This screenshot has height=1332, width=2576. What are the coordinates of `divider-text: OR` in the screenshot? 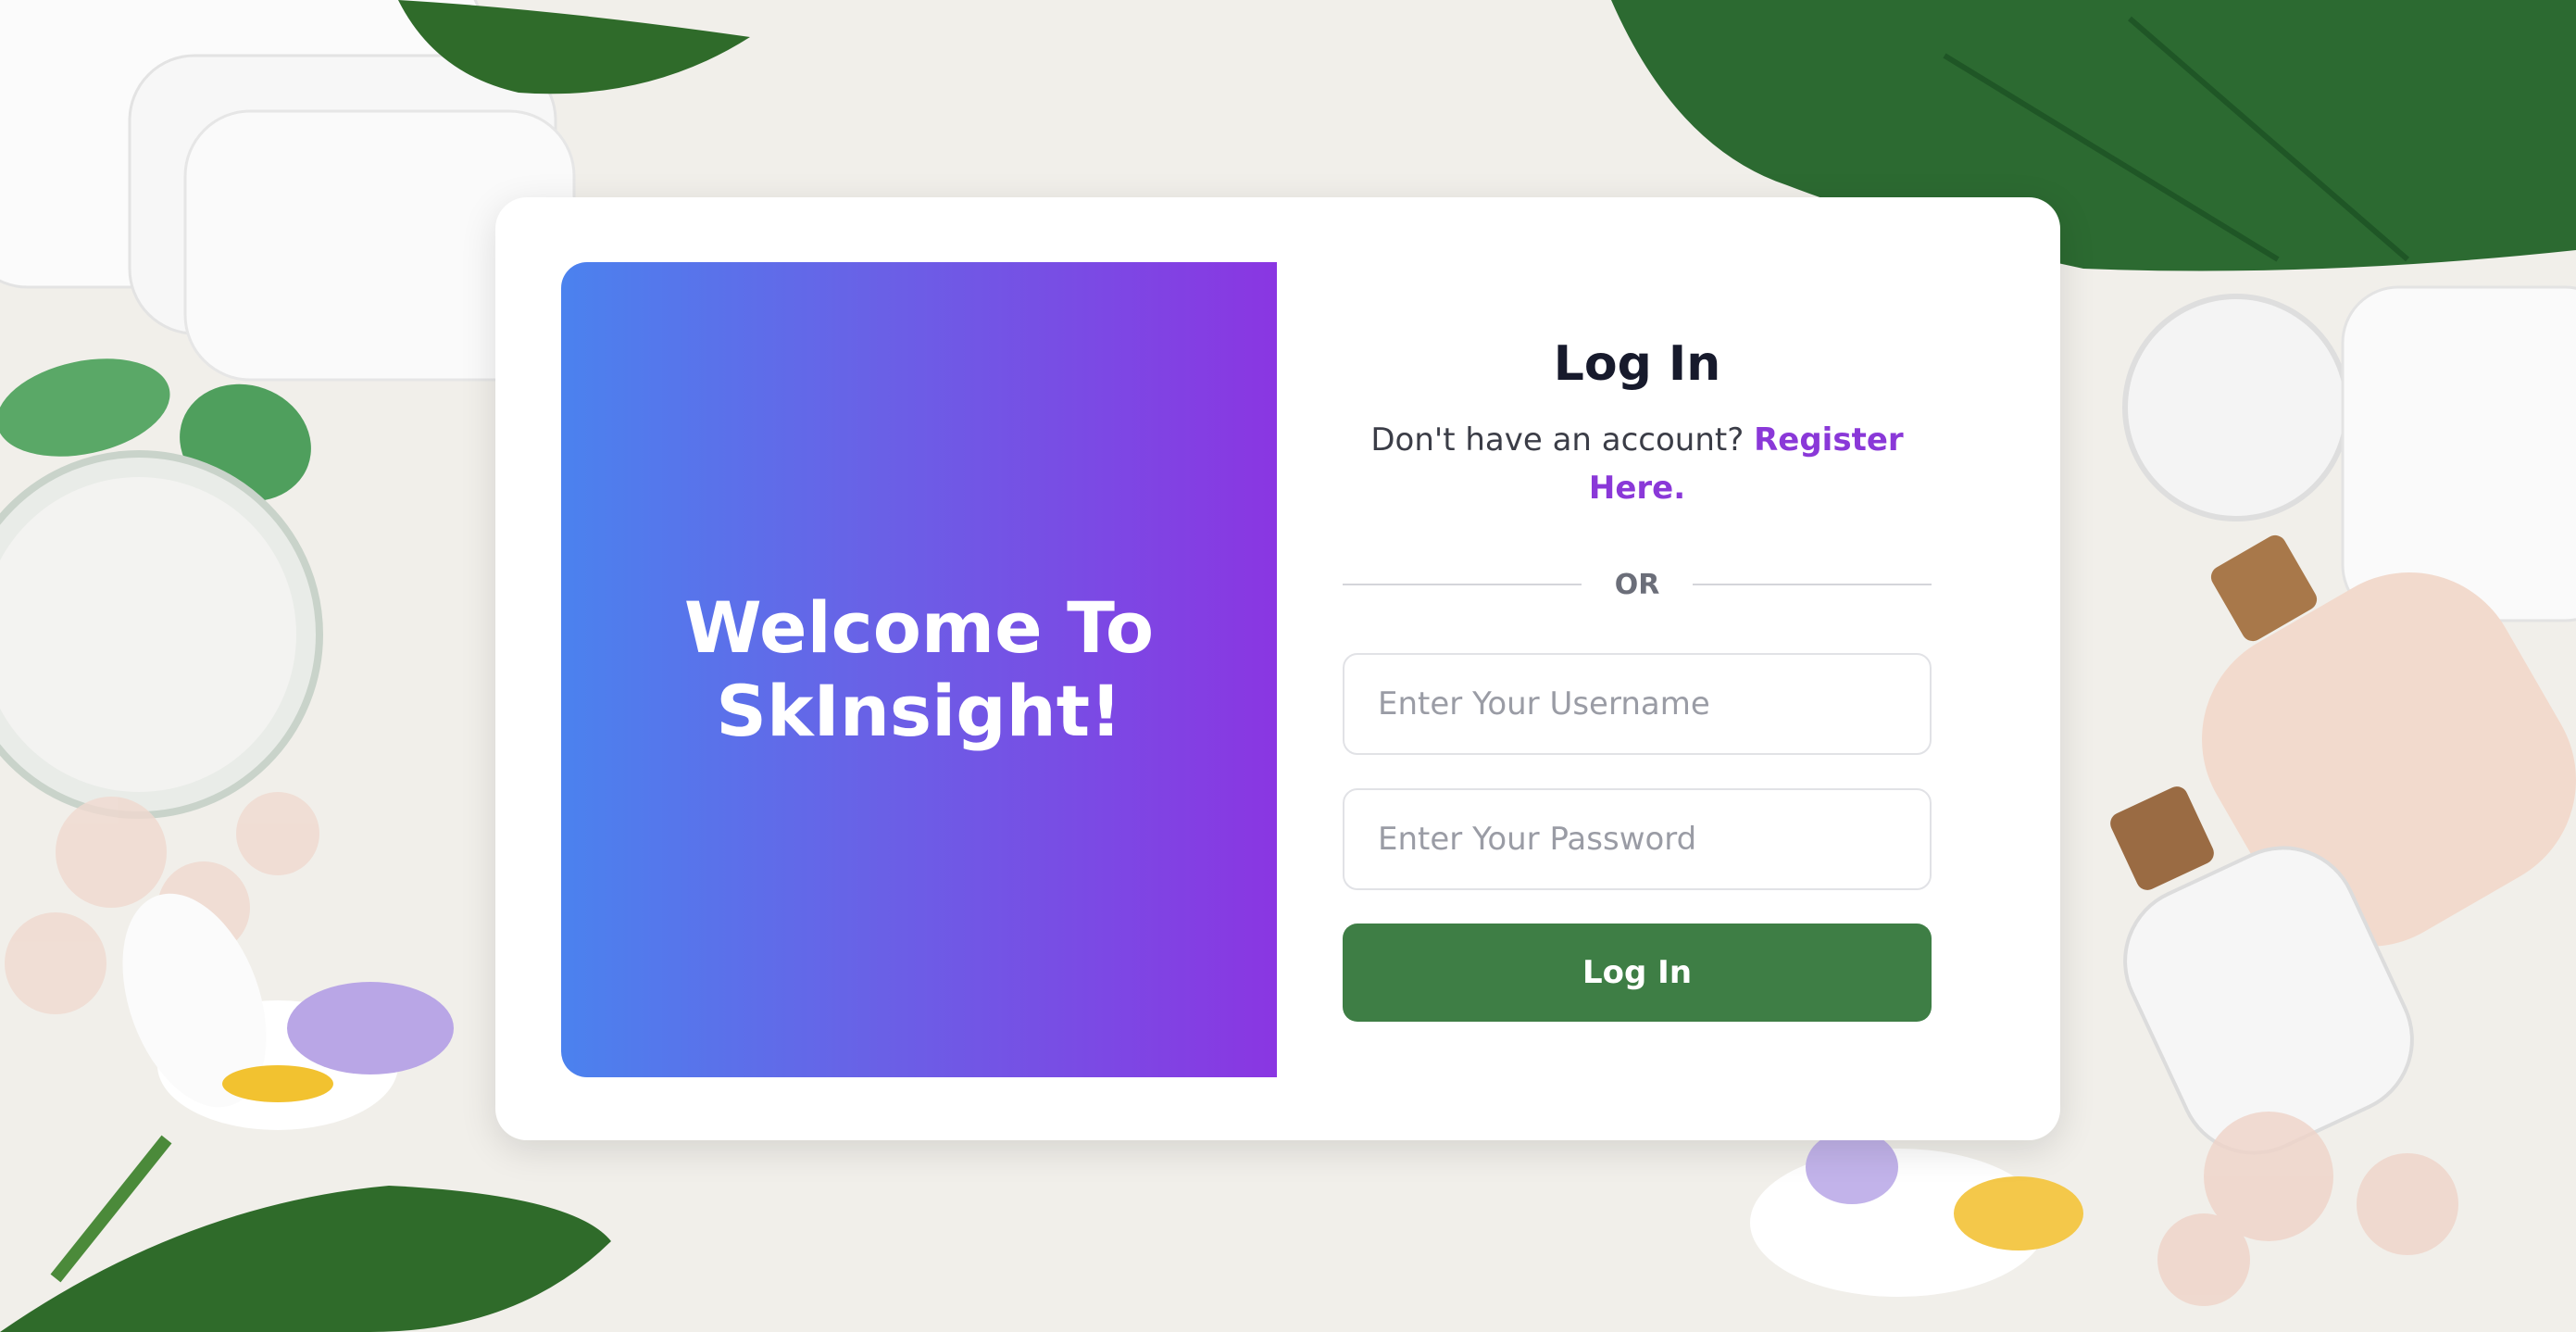 It's located at (1637, 584).